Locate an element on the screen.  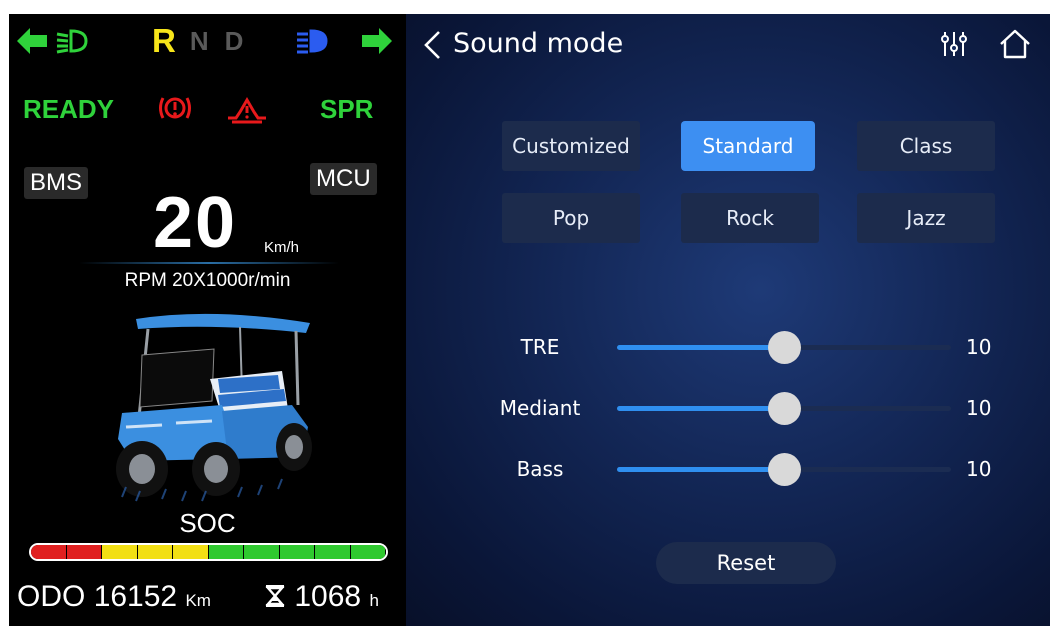
gear-r: R is located at coordinates (164, 40).